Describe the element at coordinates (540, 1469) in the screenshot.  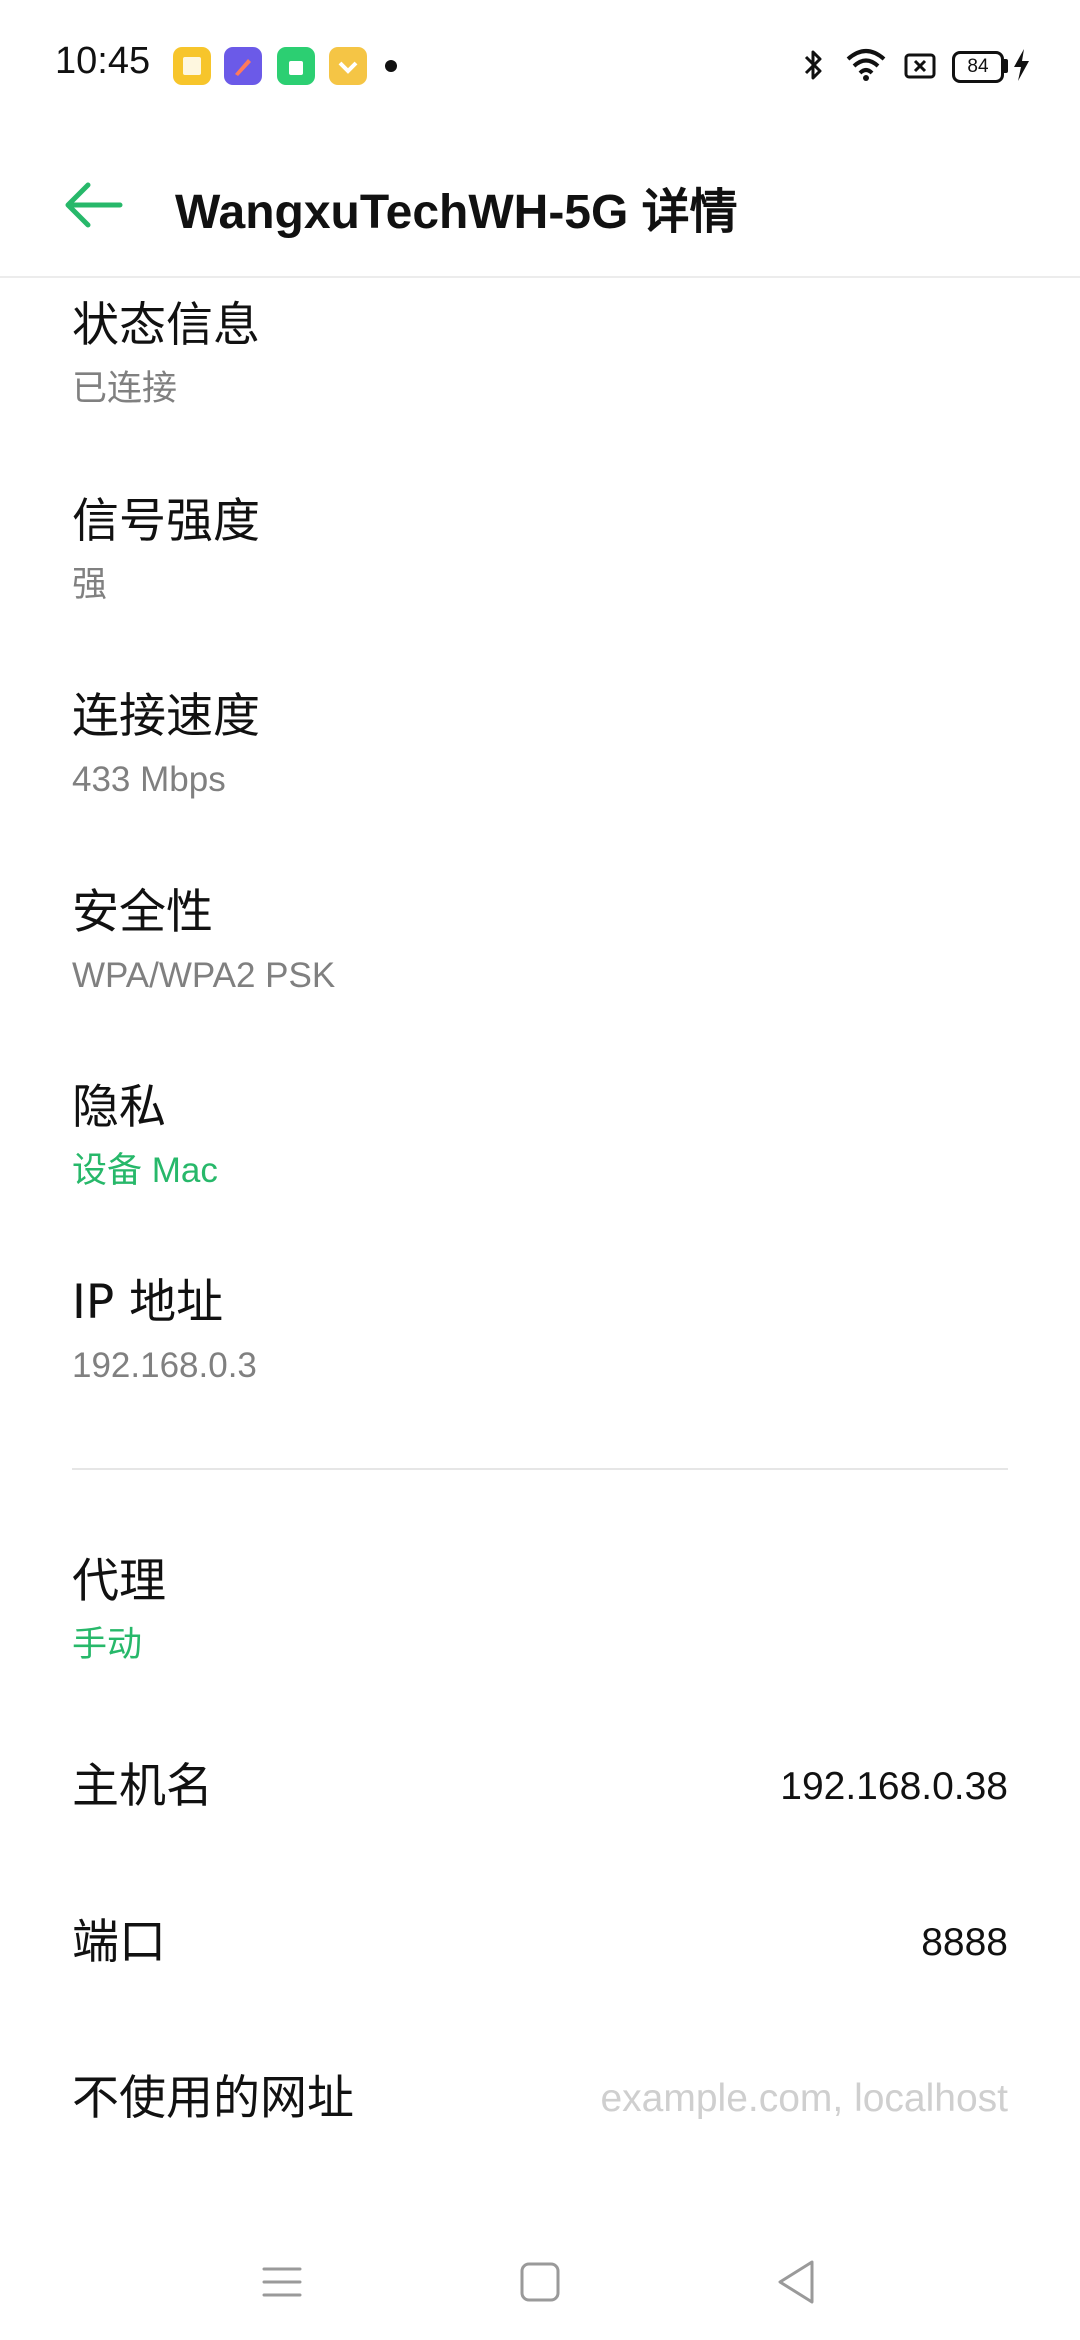
I see `section-divider` at that location.